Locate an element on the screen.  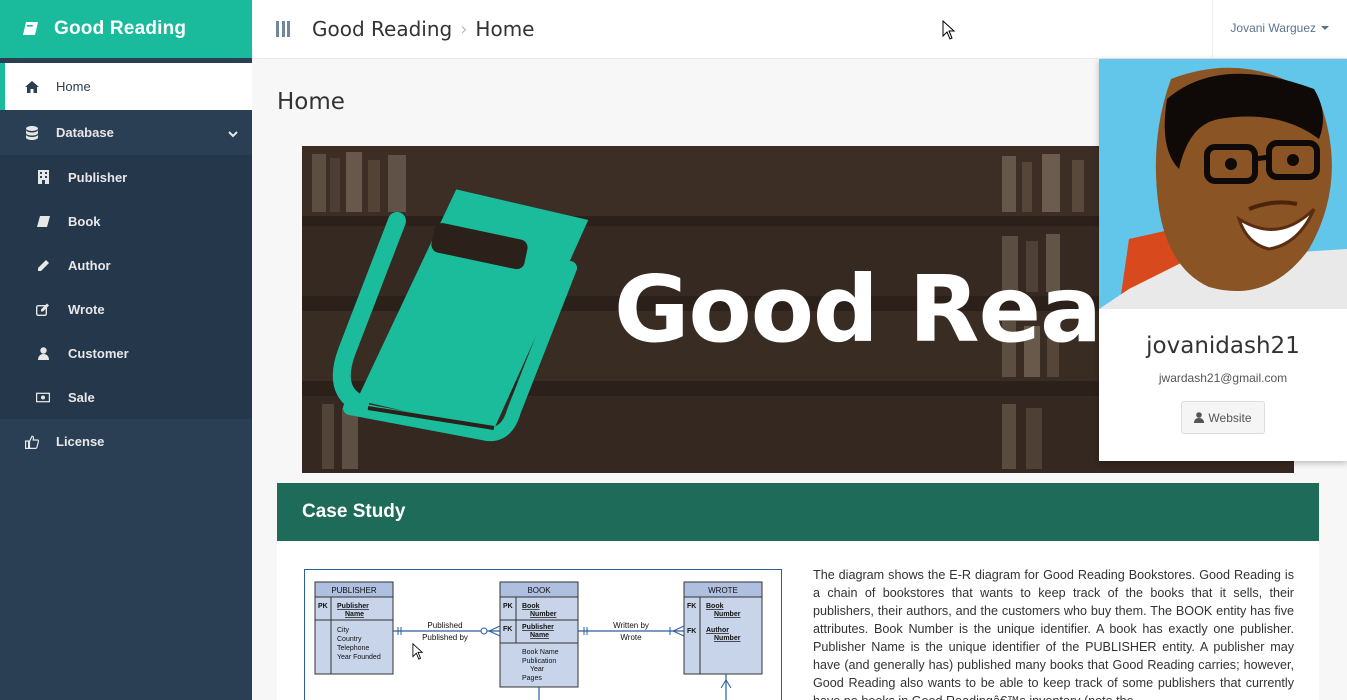
sidebar-item-publisher: Publisher is located at coordinates (126, 177).